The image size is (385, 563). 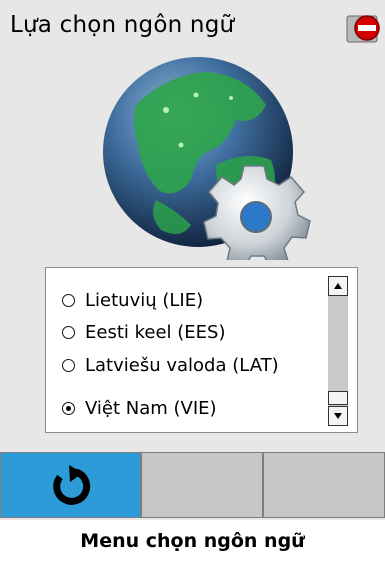 What do you see at coordinates (68, 408) in the screenshot?
I see `radio-button-selected` at bounding box center [68, 408].